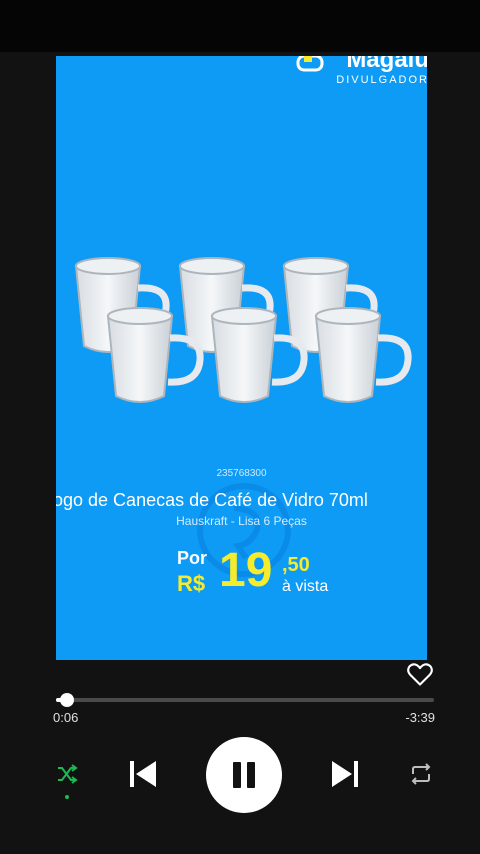 Image resolution: width=480 pixels, height=854 pixels. Describe the element at coordinates (420, 717) in the screenshot. I see `time-remaining: -3:39` at that location.